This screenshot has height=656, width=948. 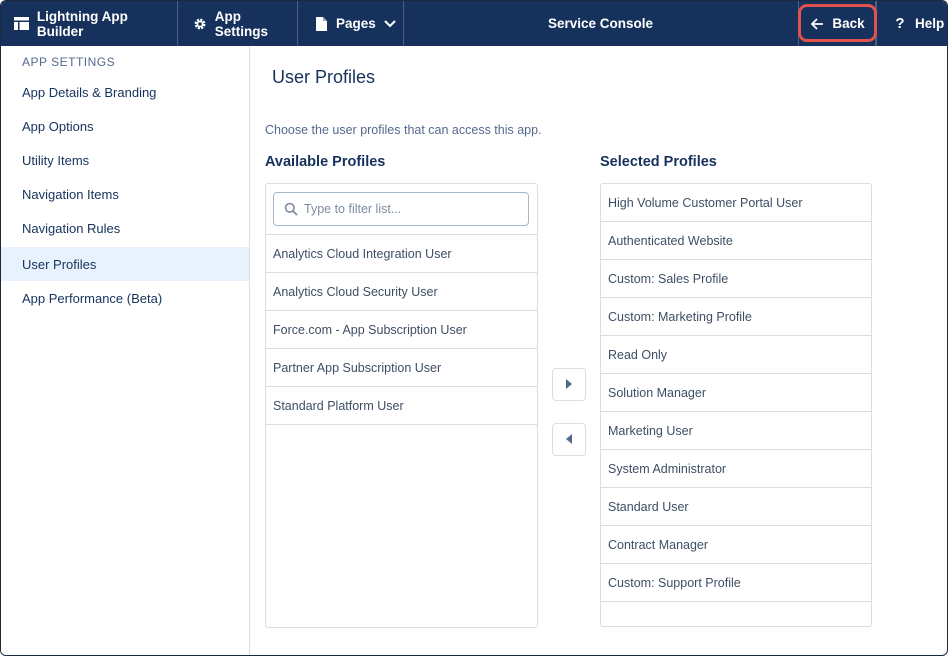 What do you see at coordinates (200, 24) in the screenshot?
I see `gear-icon` at bounding box center [200, 24].